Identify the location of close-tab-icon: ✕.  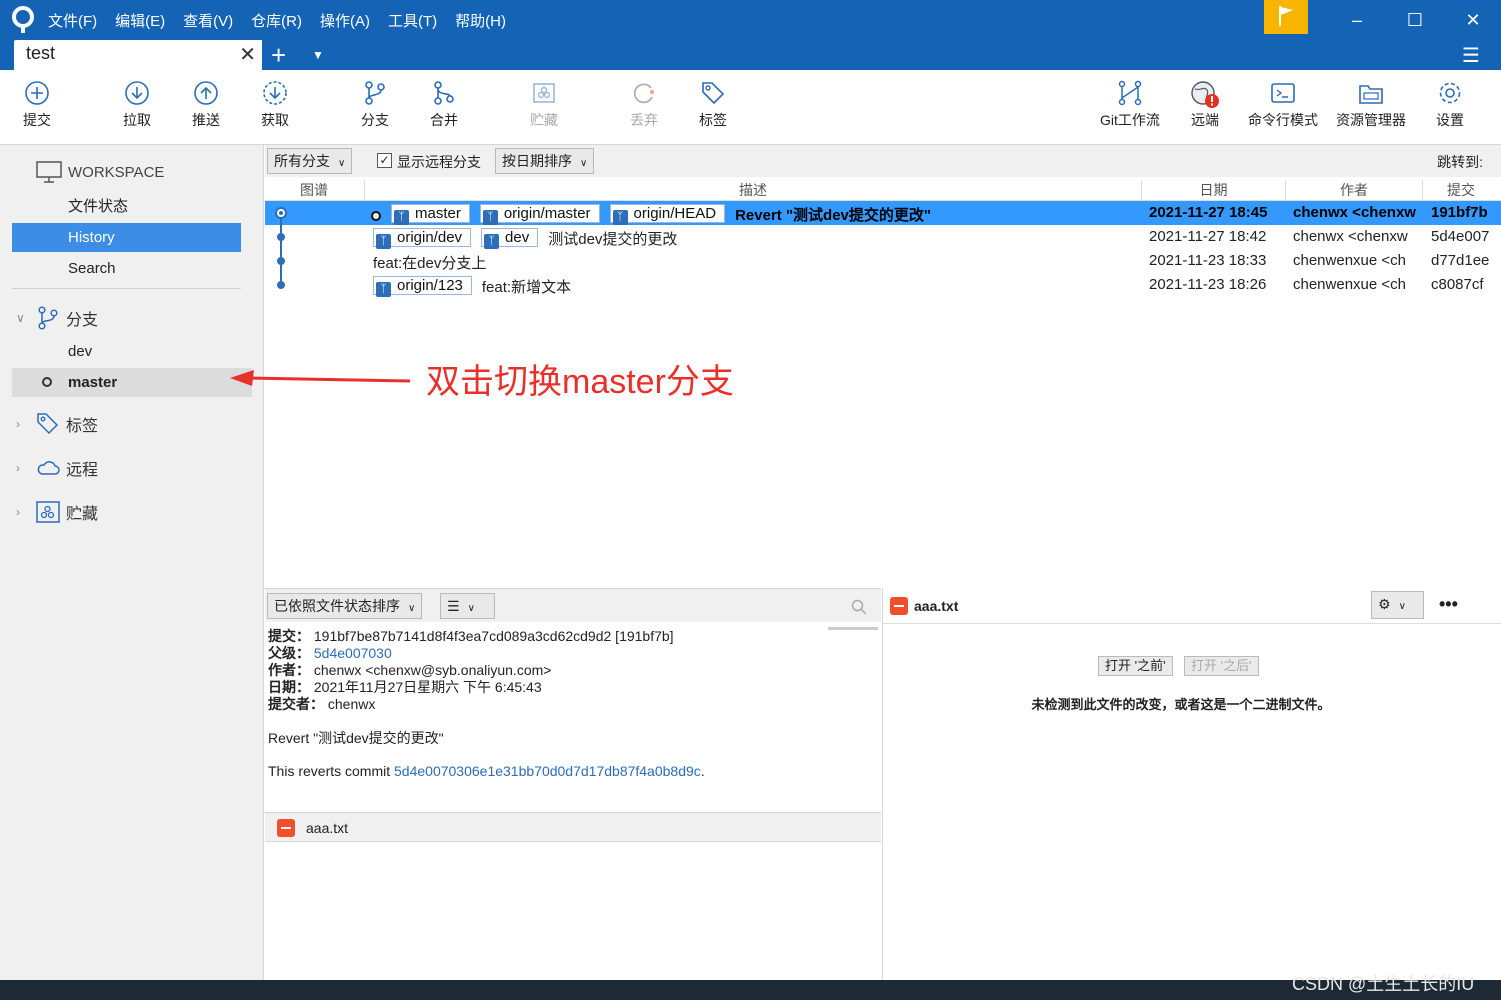
(247, 54).